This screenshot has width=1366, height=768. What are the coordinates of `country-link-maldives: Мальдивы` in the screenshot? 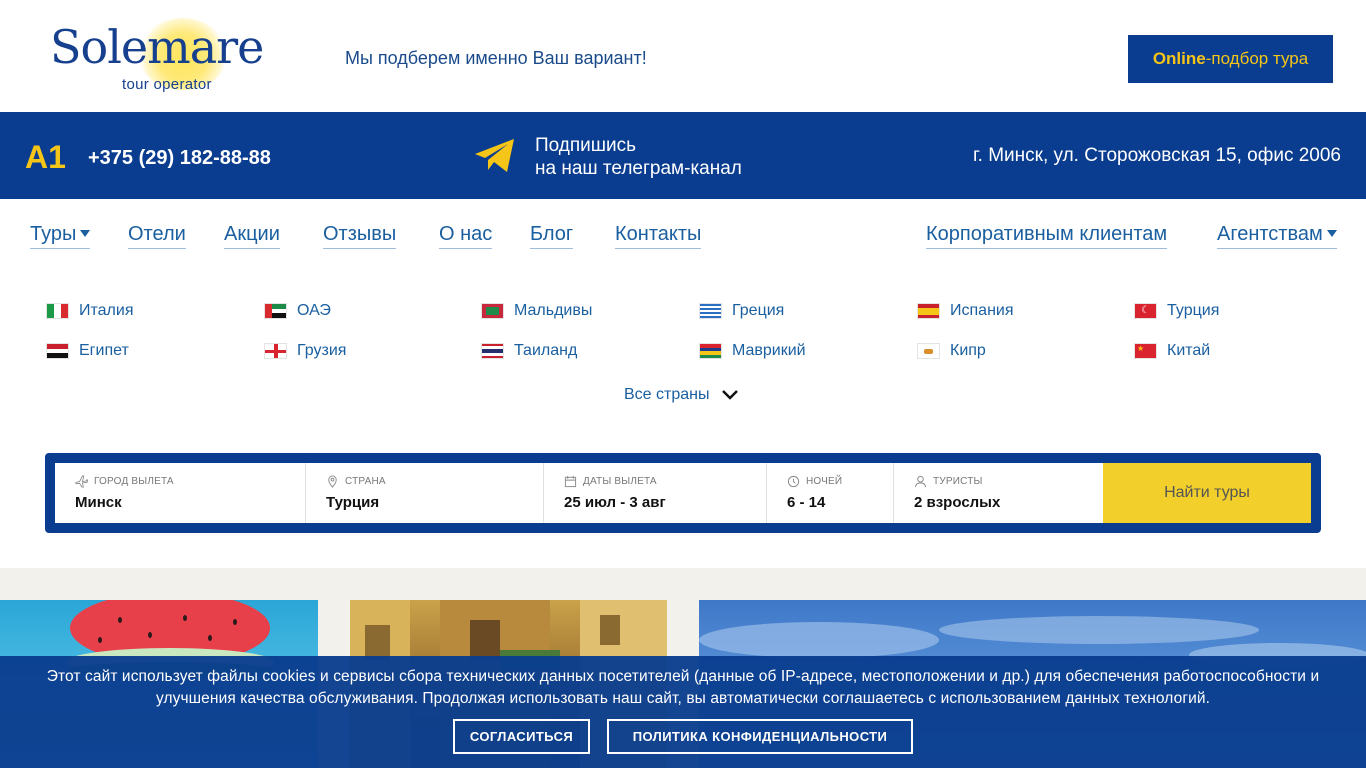 It's located at (536, 311).